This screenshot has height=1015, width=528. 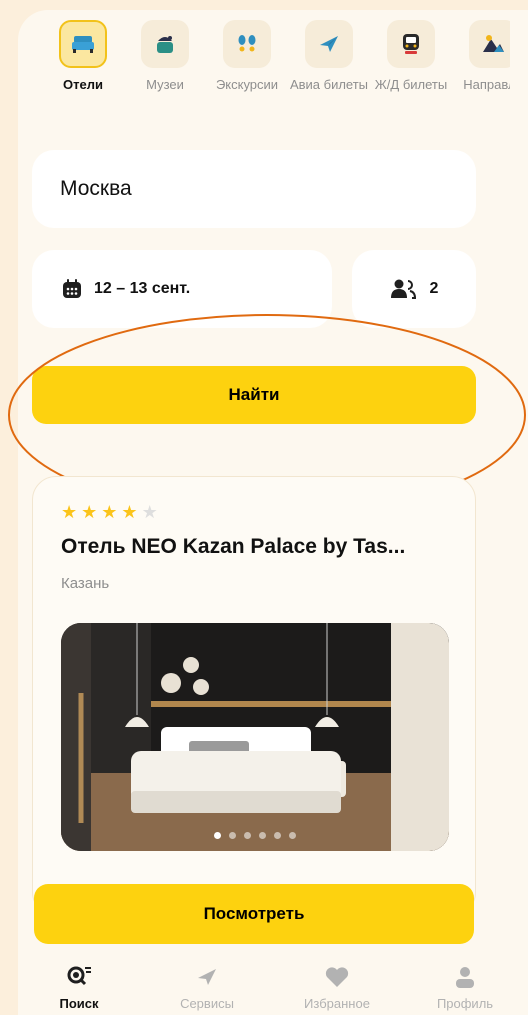 What do you see at coordinates (337, 1003) in the screenshot?
I see `nav-label: Избранное` at bounding box center [337, 1003].